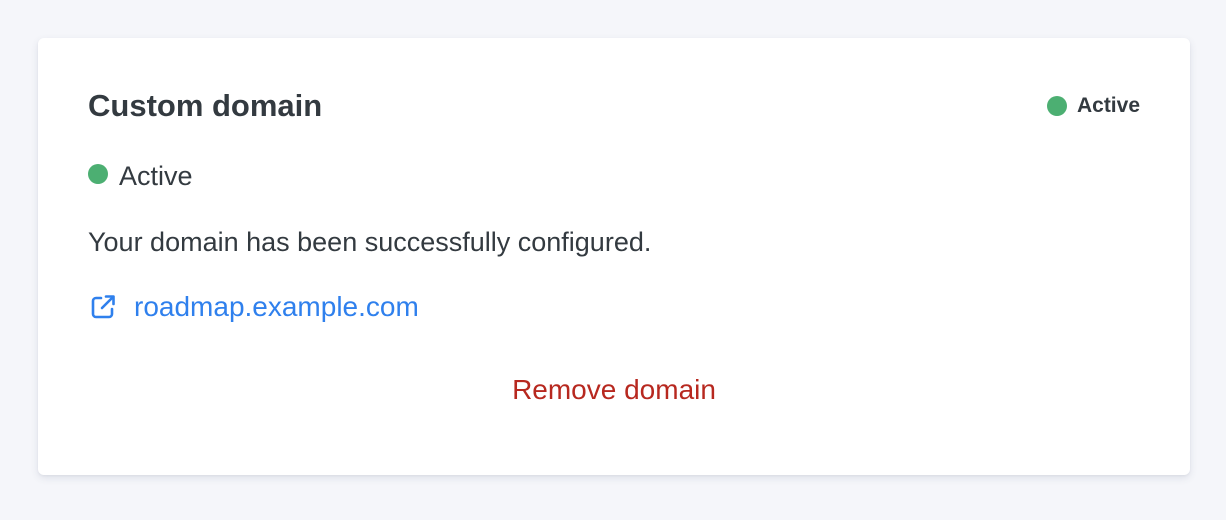  Describe the element at coordinates (1108, 105) in the screenshot. I see `header-status-label: Active` at that location.